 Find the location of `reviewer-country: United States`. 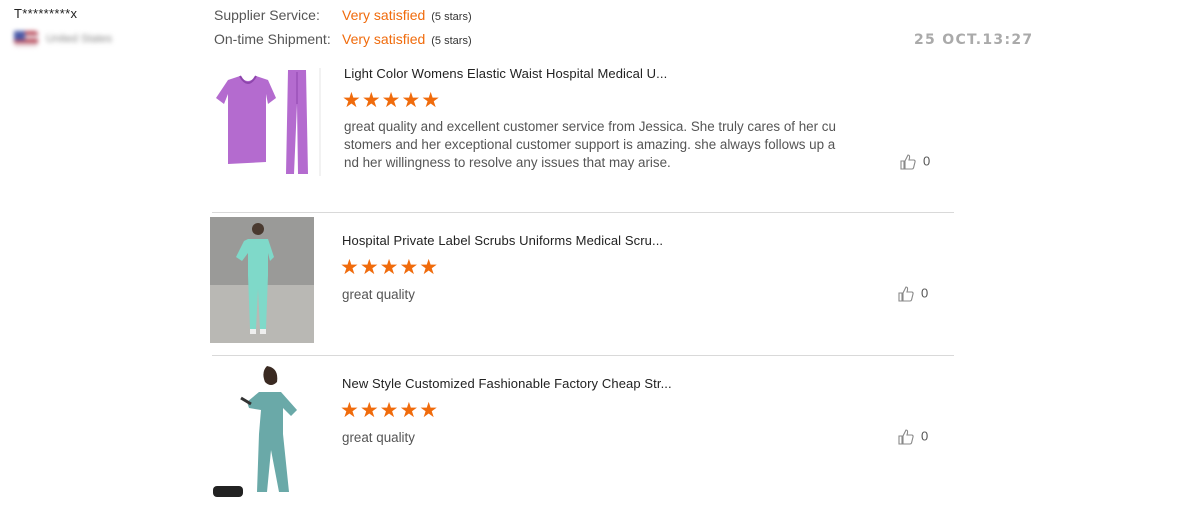

reviewer-country: United States is located at coordinates (79, 39).